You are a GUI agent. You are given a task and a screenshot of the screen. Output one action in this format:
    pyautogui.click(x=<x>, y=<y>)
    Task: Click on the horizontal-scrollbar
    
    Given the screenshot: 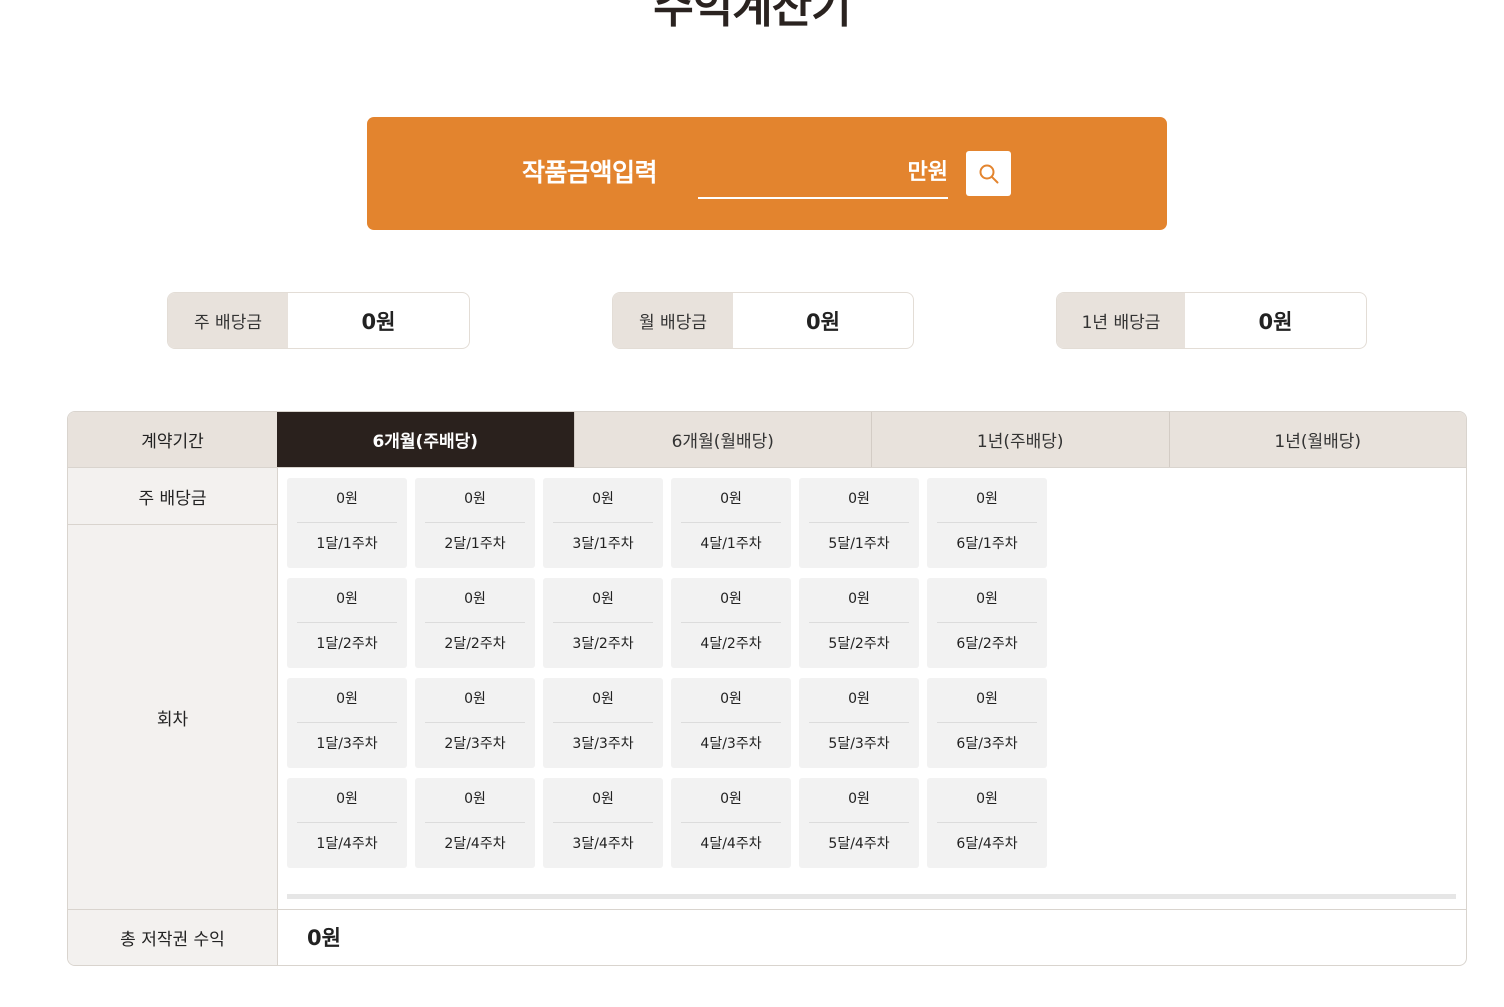 What is the action you would take?
    pyautogui.click(x=871, y=896)
    